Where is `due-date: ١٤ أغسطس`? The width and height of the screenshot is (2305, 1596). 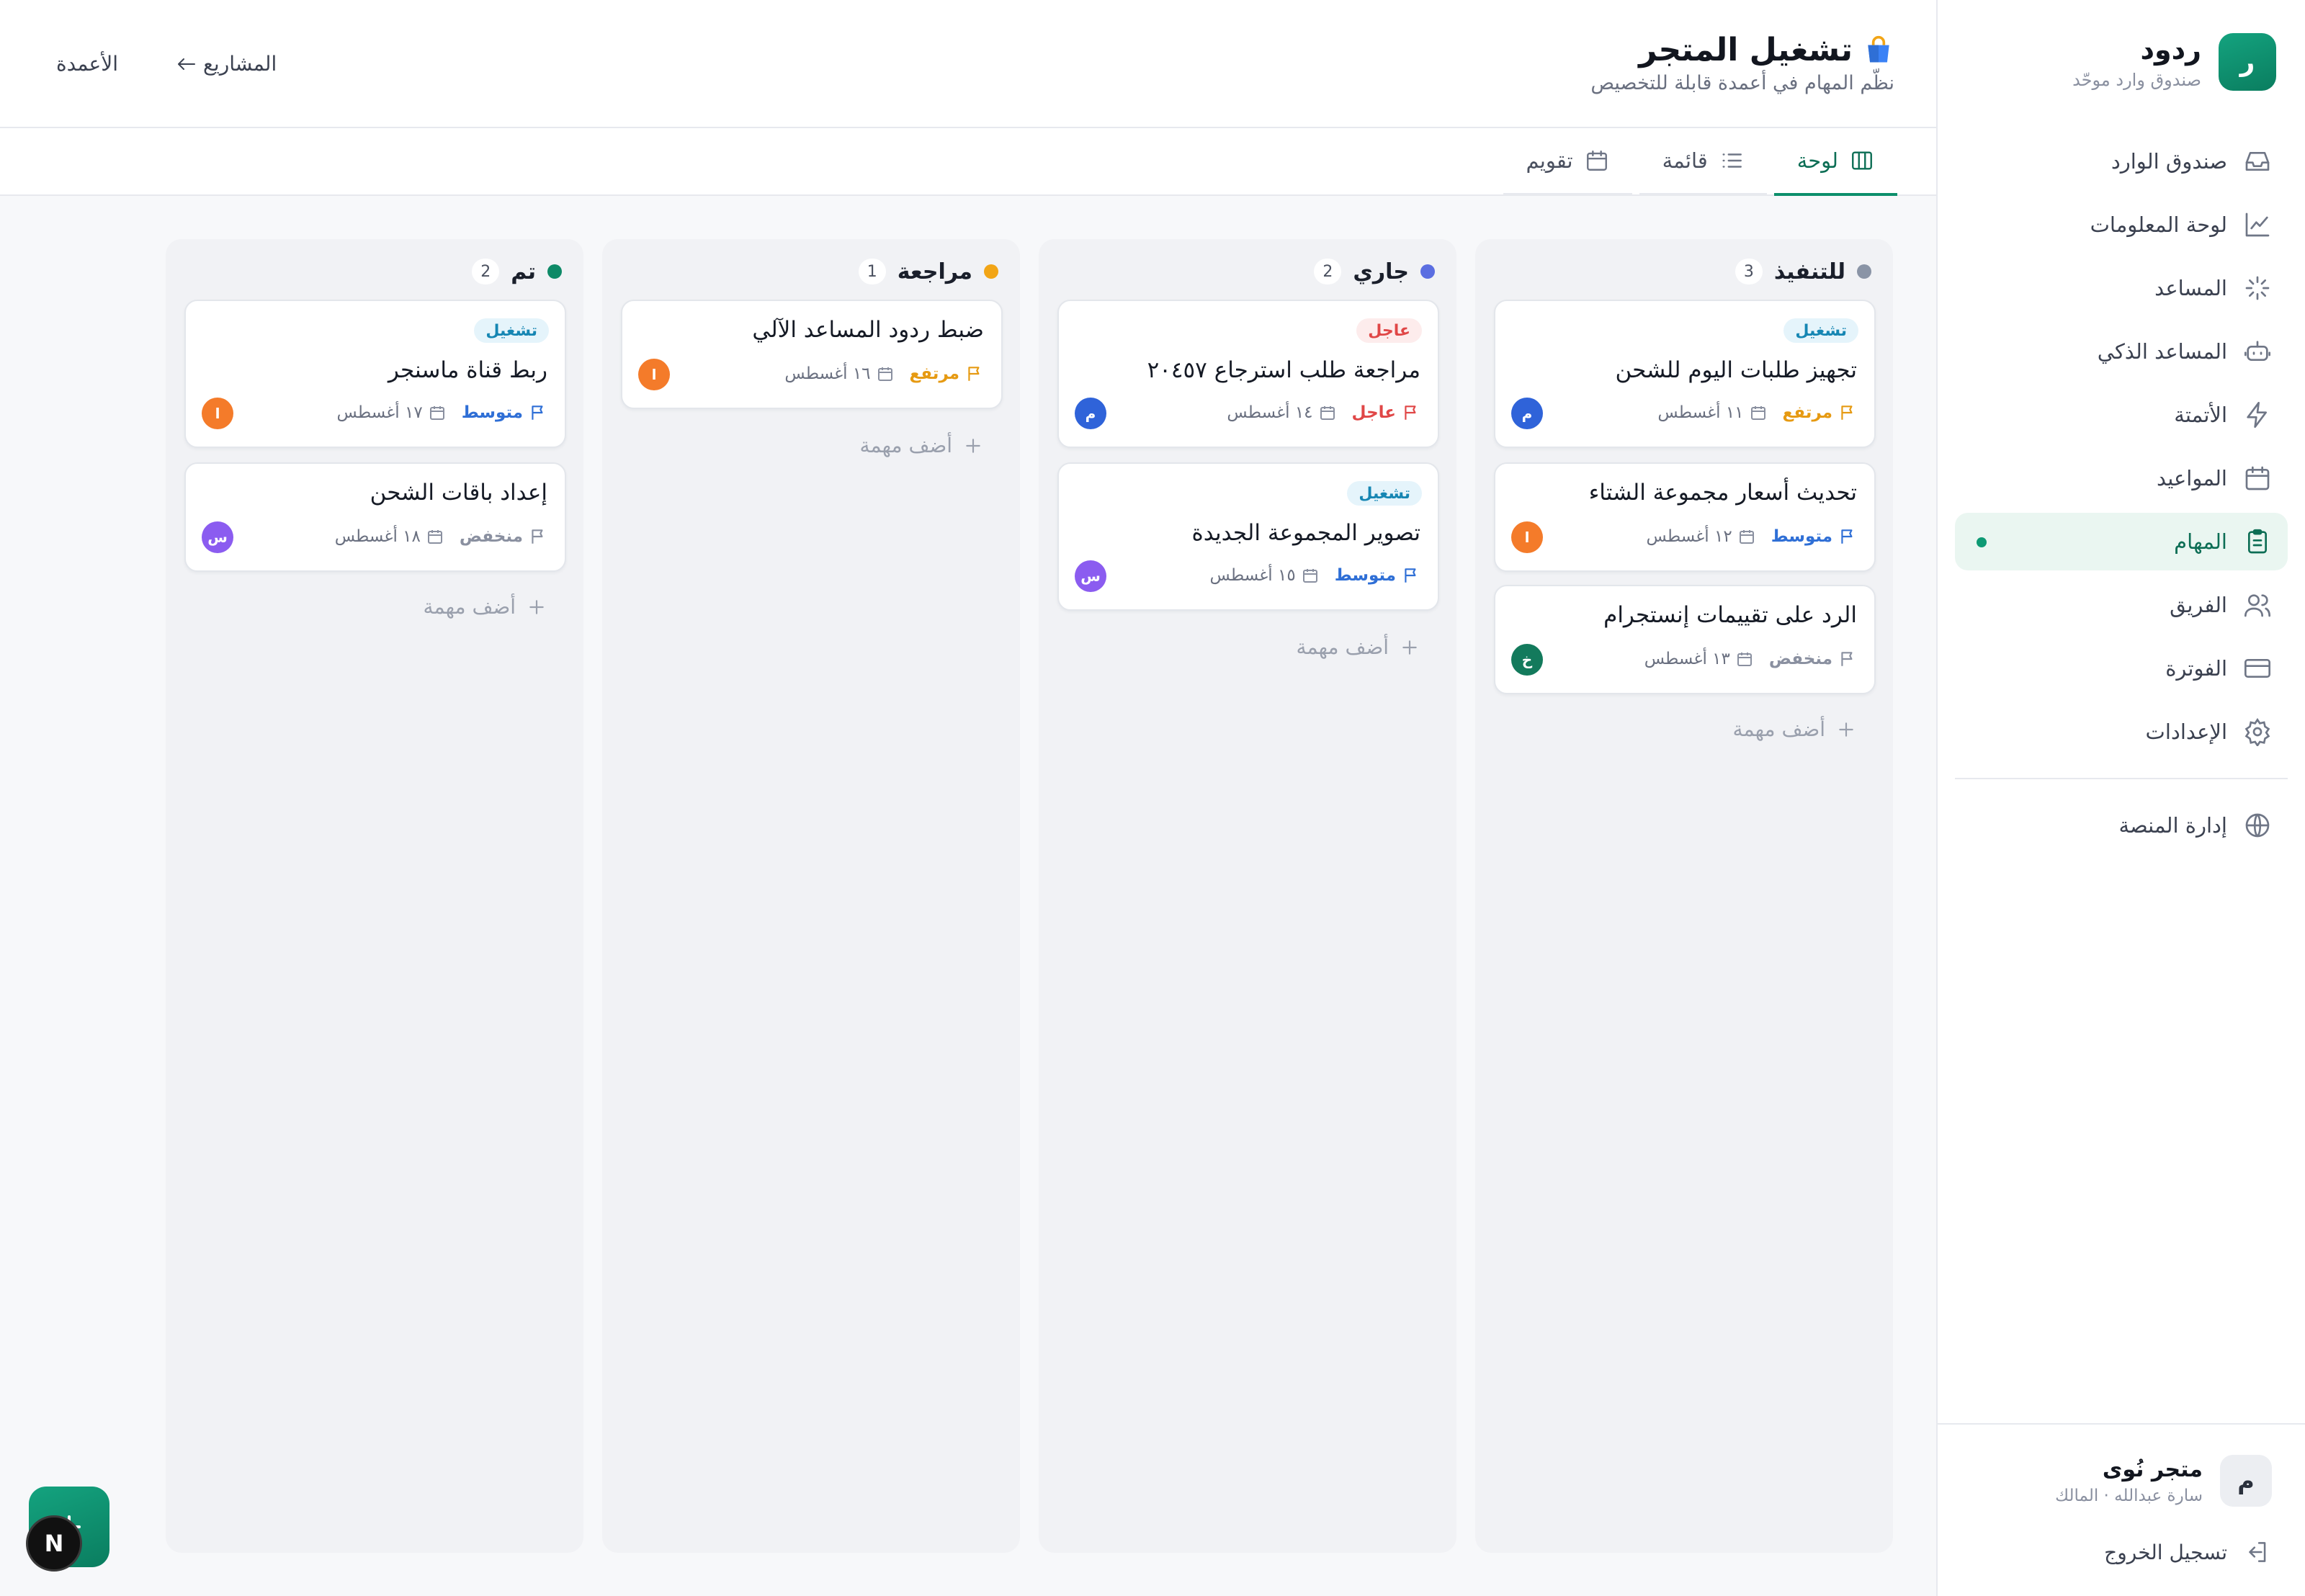 due-date: ١٤ أغسطس is located at coordinates (1281, 412).